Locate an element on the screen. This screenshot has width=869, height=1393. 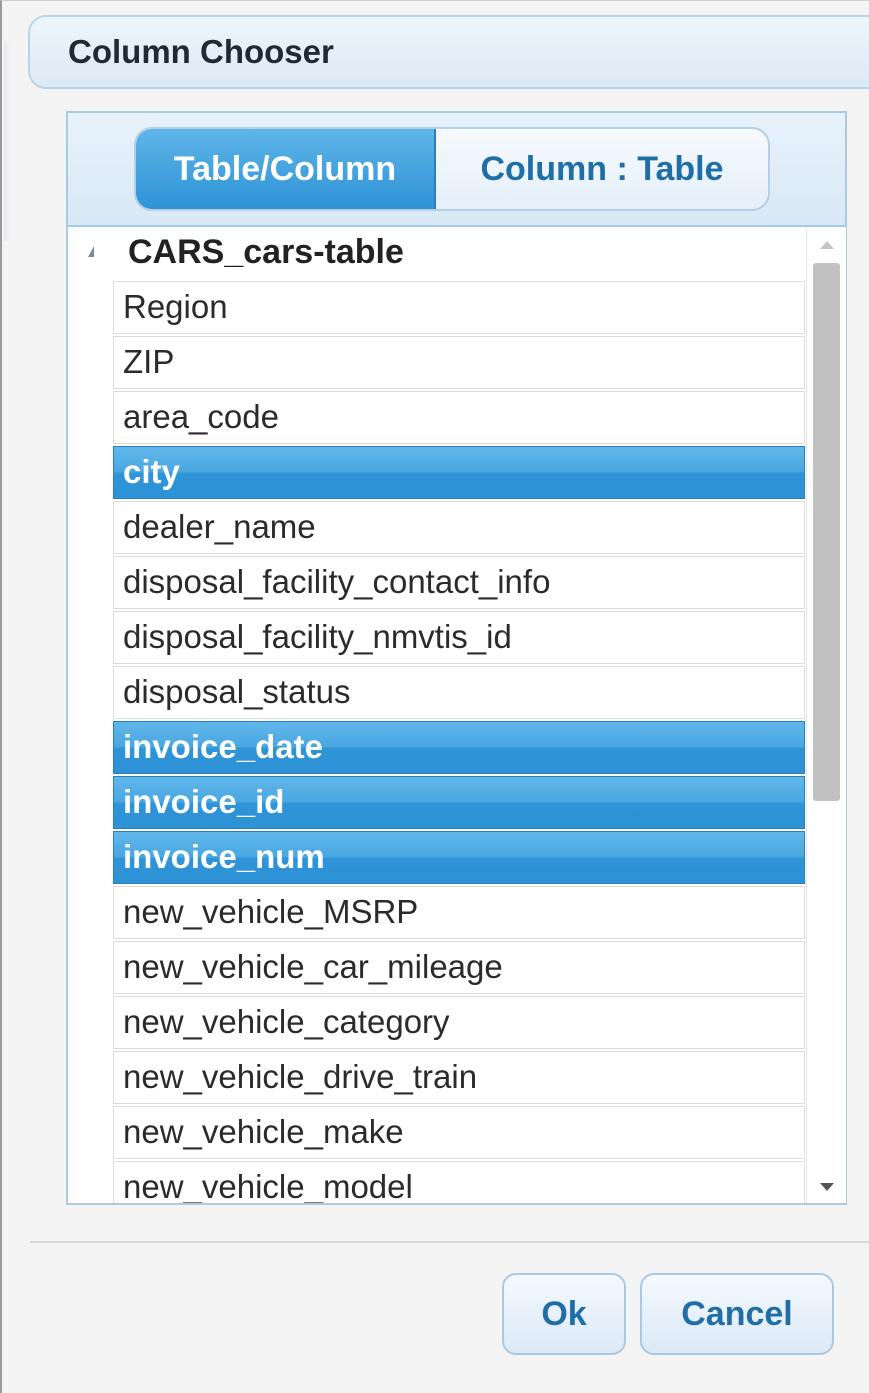
tree-item-label: new_vehicle_car_mileage is located at coordinates (313, 966).